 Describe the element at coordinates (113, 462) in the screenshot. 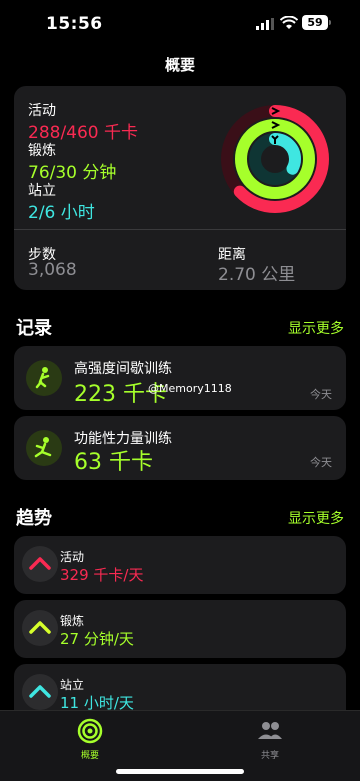

I see `workout-value: 63 千卡` at that location.